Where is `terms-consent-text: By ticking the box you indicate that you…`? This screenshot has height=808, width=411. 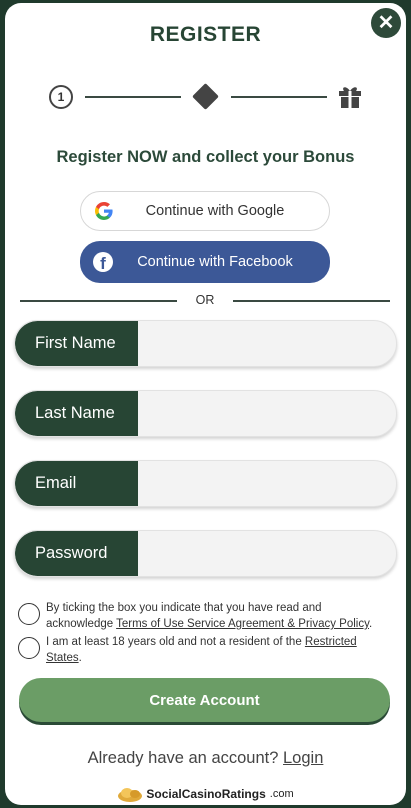
terms-consent-text: By ticking the box you indicate that you… is located at coordinates (218, 616).